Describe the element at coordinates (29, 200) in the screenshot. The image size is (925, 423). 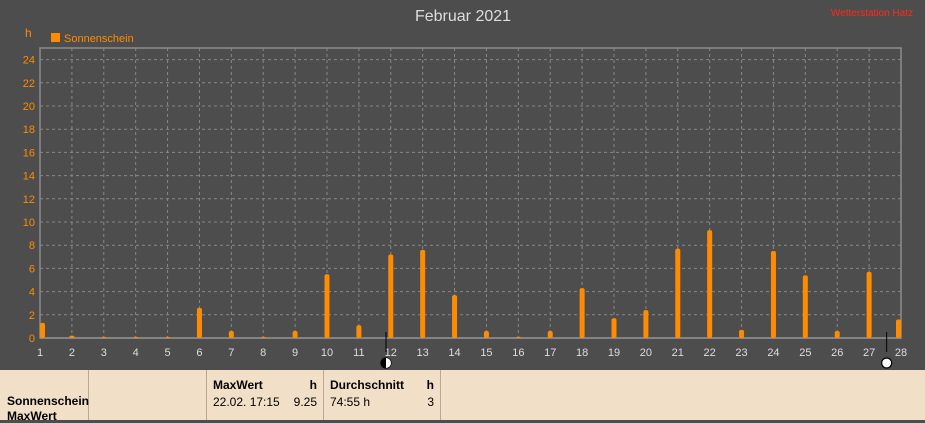
I see `y-tick-label: 12` at that location.